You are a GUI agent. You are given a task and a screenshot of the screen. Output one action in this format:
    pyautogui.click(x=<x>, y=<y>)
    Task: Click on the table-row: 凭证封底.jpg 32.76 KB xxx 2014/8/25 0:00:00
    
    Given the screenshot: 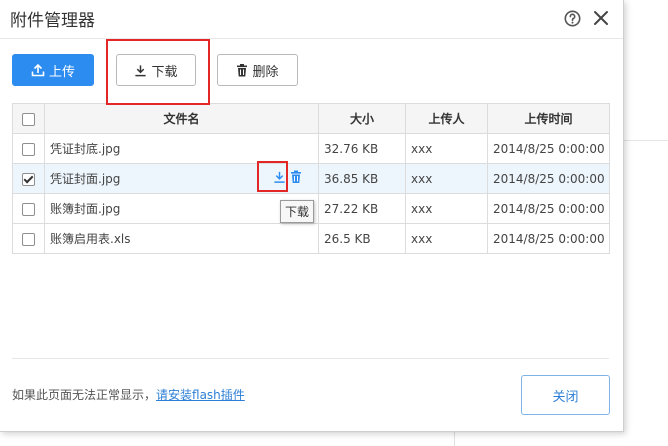 What is the action you would take?
    pyautogui.click(x=311, y=148)
    